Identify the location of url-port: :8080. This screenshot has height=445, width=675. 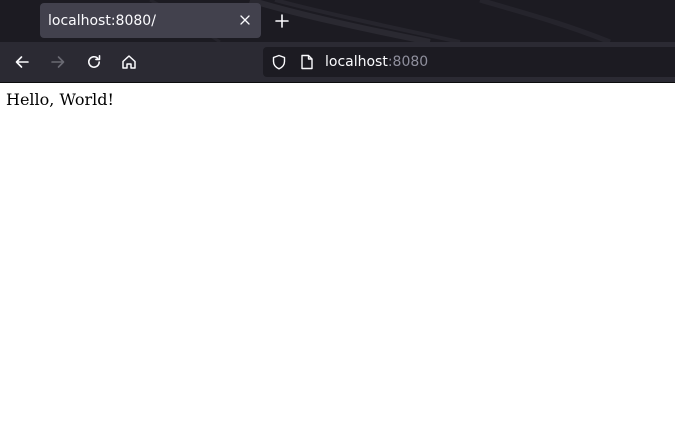
(408, 62).